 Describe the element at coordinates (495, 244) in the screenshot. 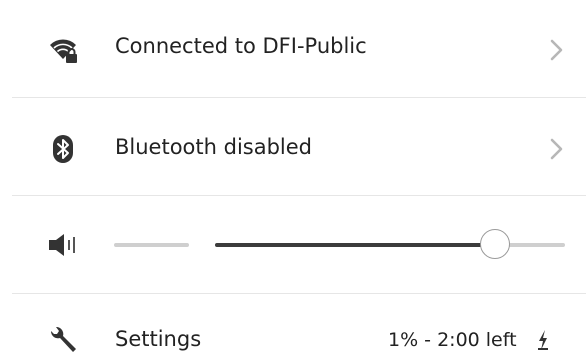

I see `volume-slider-thumb` at that location.